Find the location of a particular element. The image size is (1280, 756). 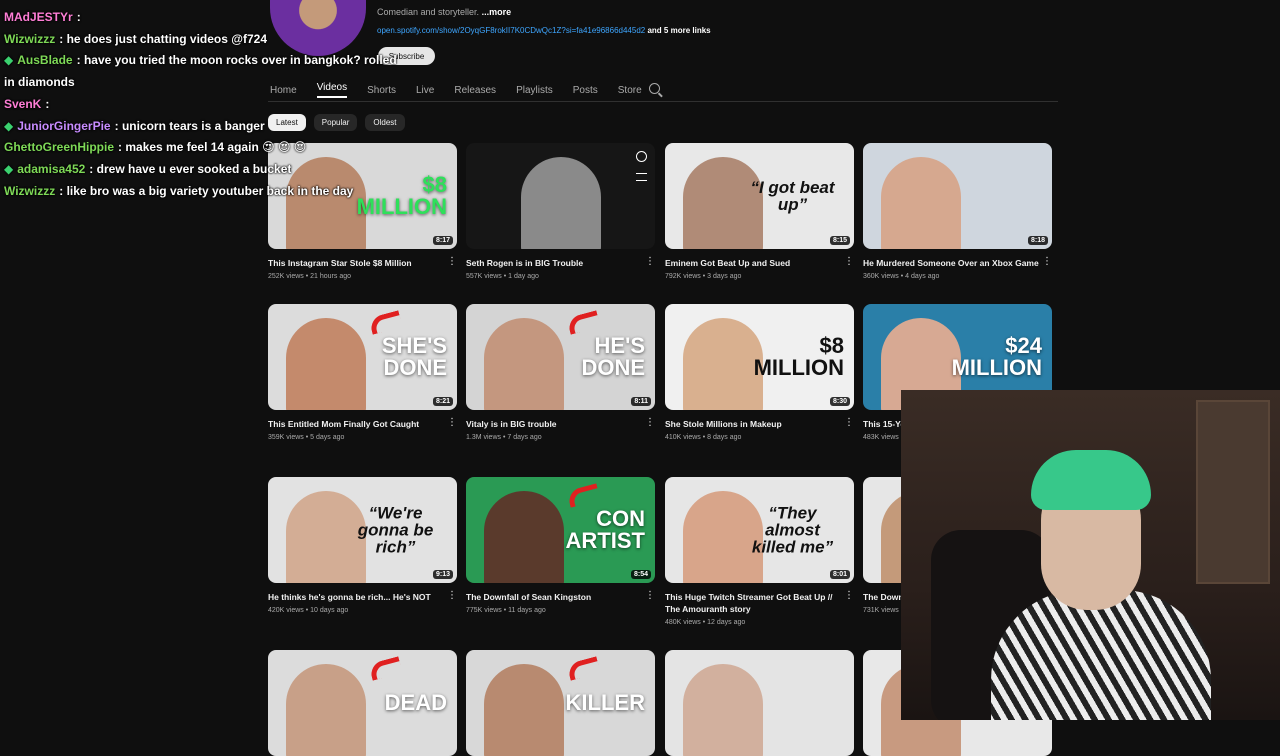

video-thumbnail: “They almost killed me” 8:01 is located at coordinates (759, 530).